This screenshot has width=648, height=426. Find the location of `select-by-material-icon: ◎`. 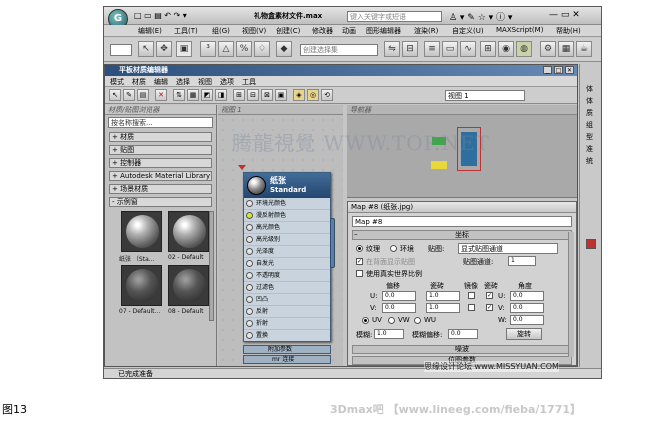

select-by-material-icon: ◎ is located at coordinates (313, 95).